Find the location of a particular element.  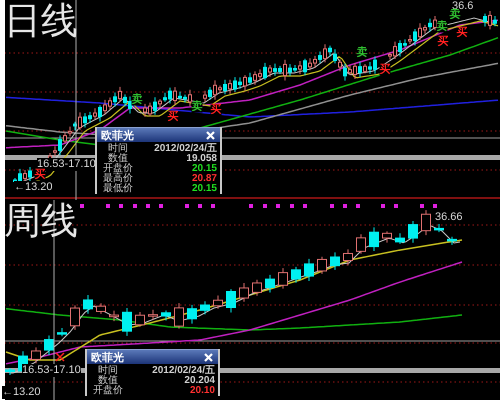

field-value: 20.10 is located at coordinates (203, 391).